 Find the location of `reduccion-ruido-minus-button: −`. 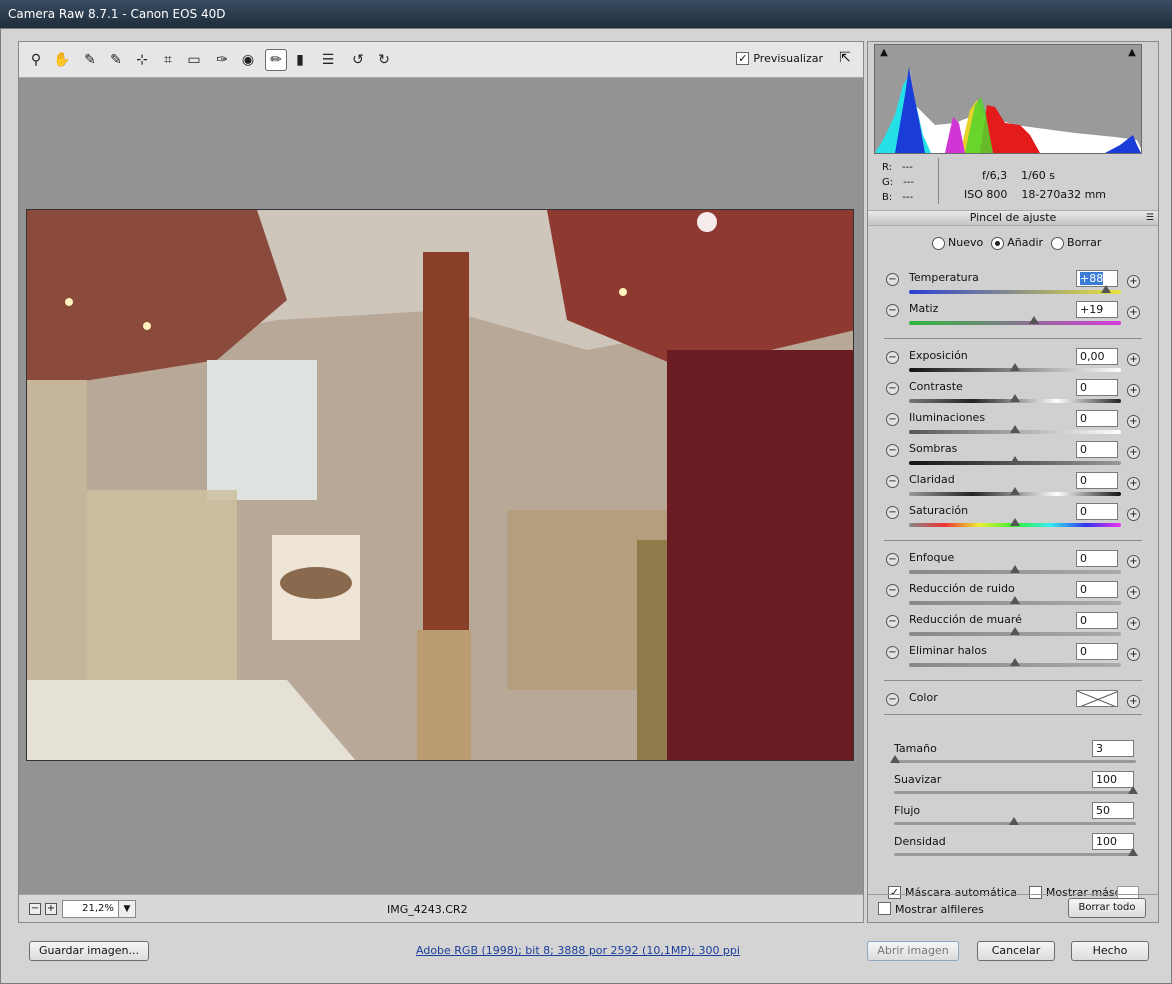

reduccion-ruido-minus-button: − is located at coordinates (892, 590).